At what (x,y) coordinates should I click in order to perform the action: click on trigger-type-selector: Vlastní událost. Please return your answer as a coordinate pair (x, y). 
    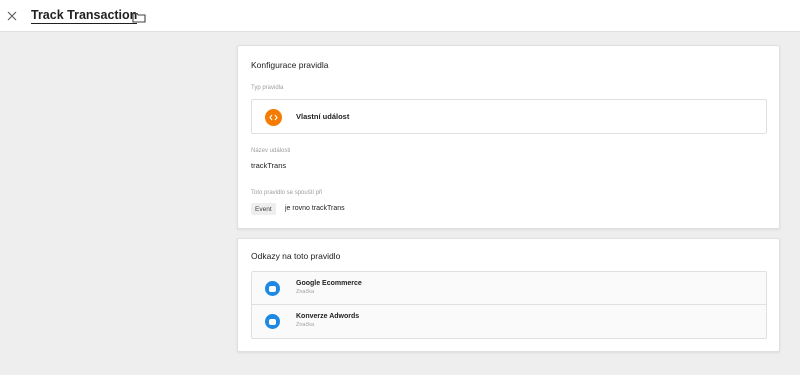
    Looking at the image, I should click on (509, 116).